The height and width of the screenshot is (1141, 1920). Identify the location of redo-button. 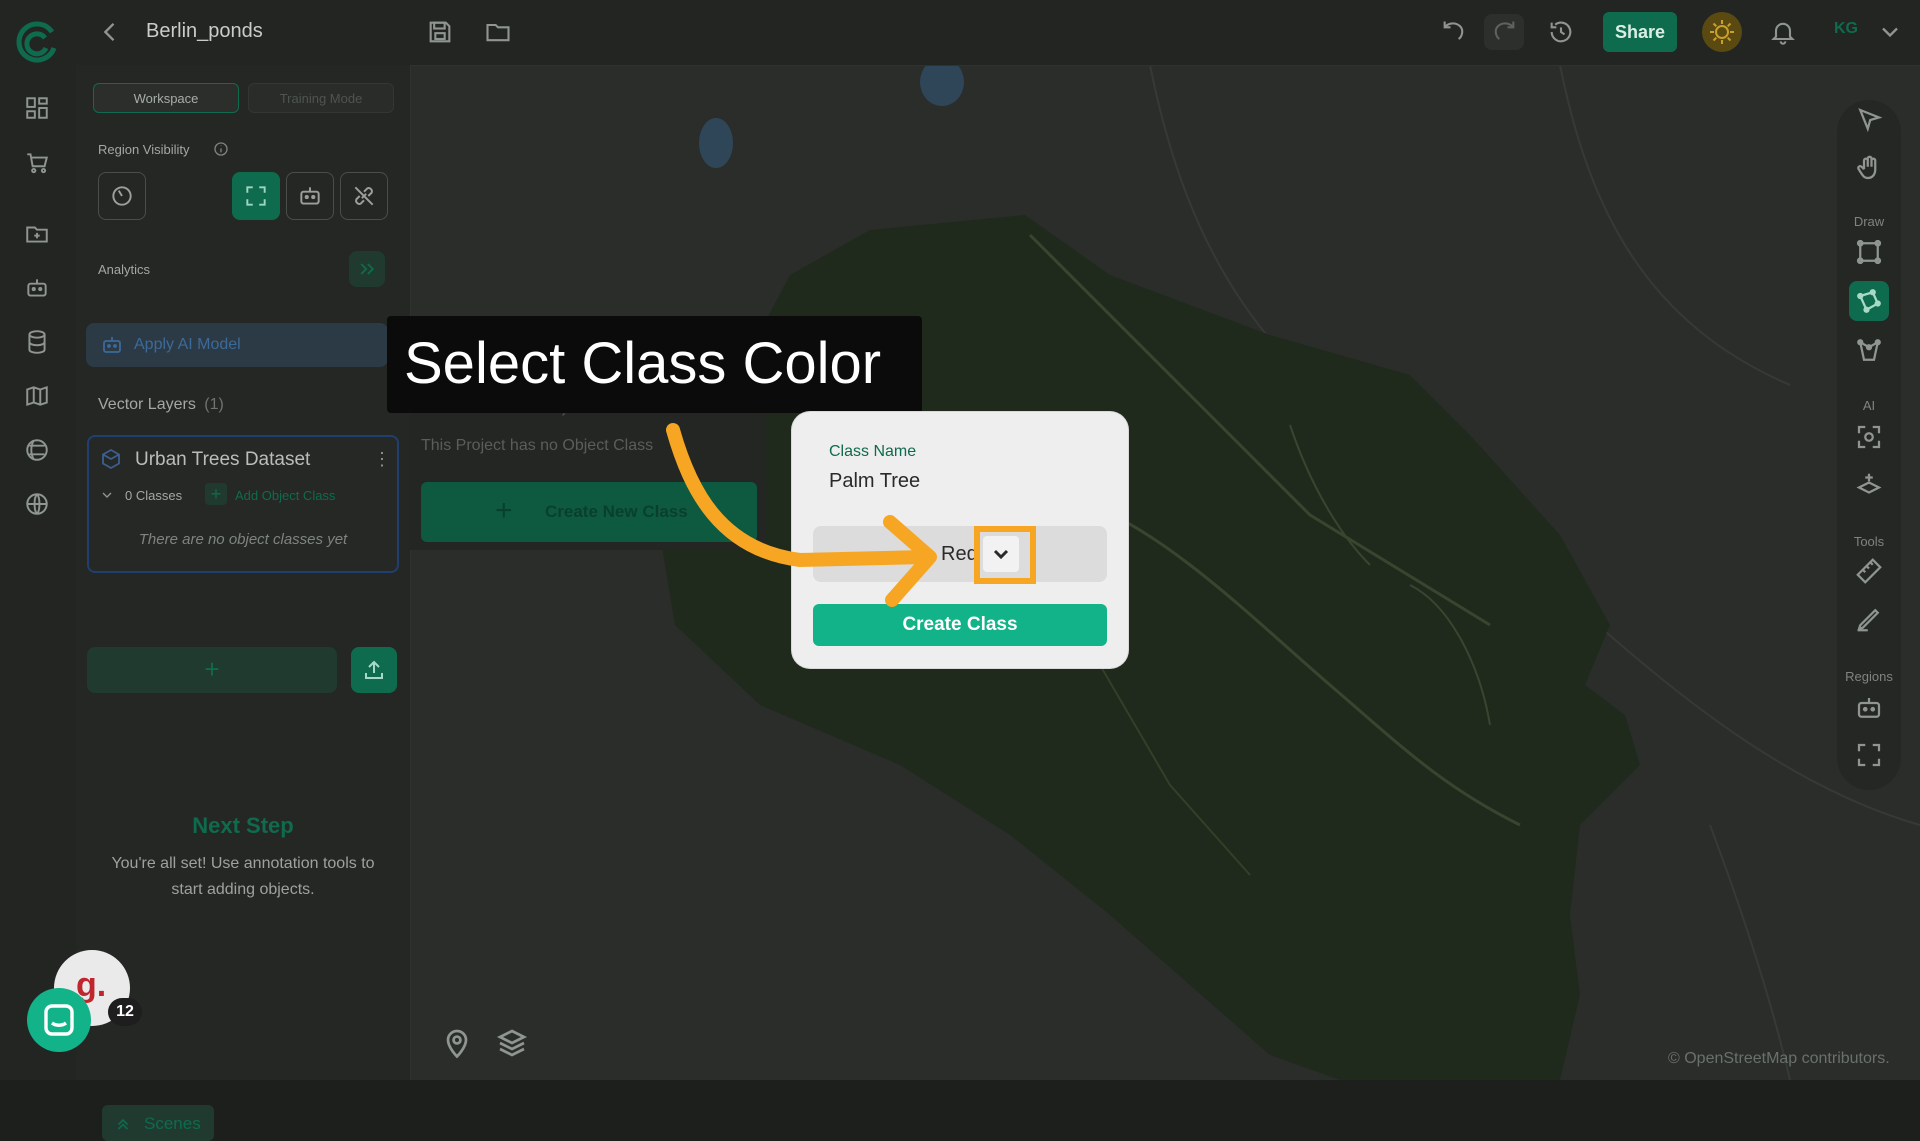
(1504, 32).